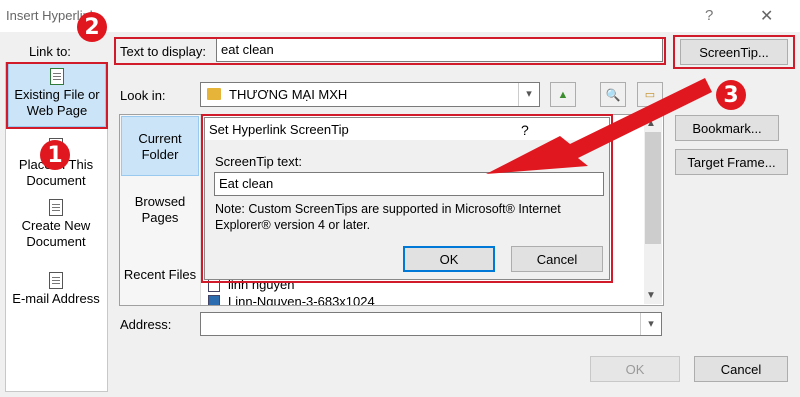  Describe the element at coordinates (214, 94) in the screenshot. I see `folder-icon` at that location.